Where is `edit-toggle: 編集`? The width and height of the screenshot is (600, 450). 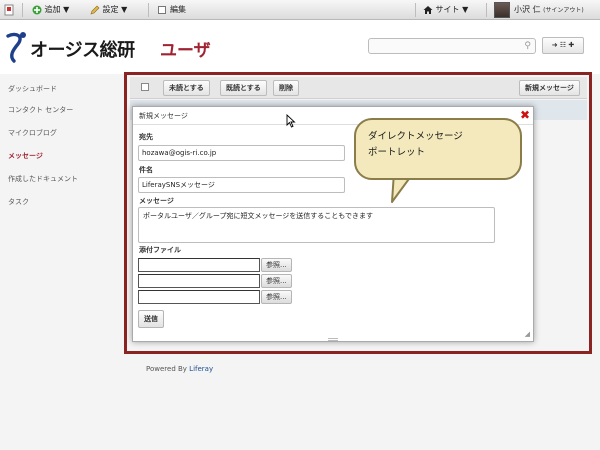 edit-toggle: 編集 is located at coordinates (172, 10).